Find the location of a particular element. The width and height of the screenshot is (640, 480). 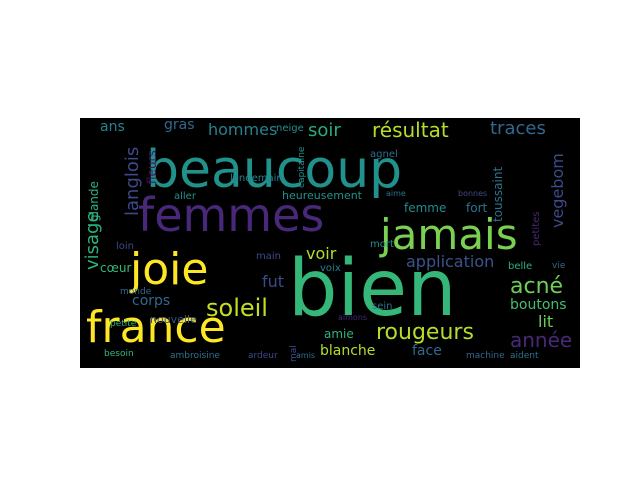

word-glande: glande is located at coordinates (94, 201).